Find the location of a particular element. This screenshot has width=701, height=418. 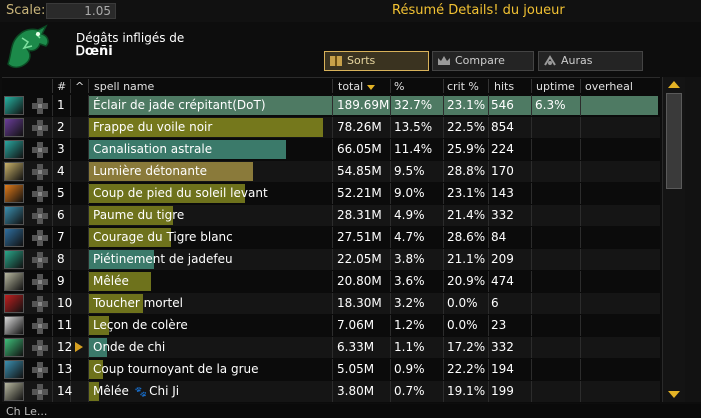

row-hits: 23 is located at coordinates (499, 325).